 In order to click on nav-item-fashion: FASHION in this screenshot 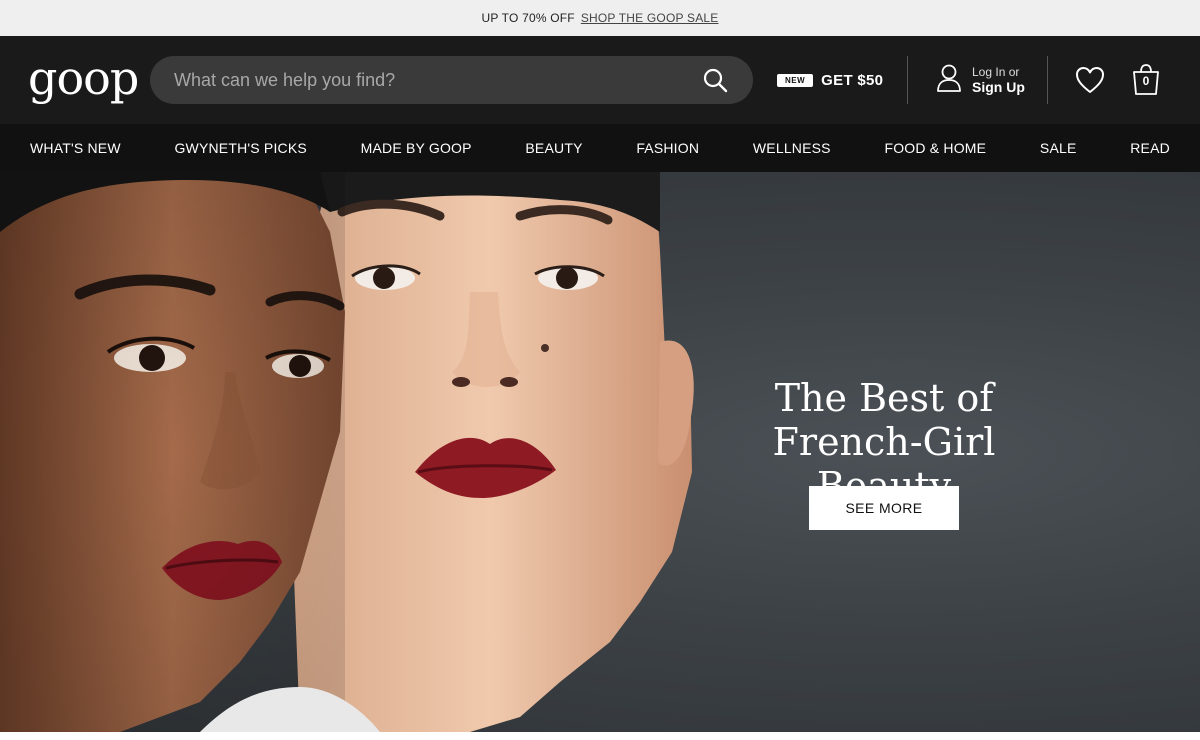, I will do `click(667, 148)`.